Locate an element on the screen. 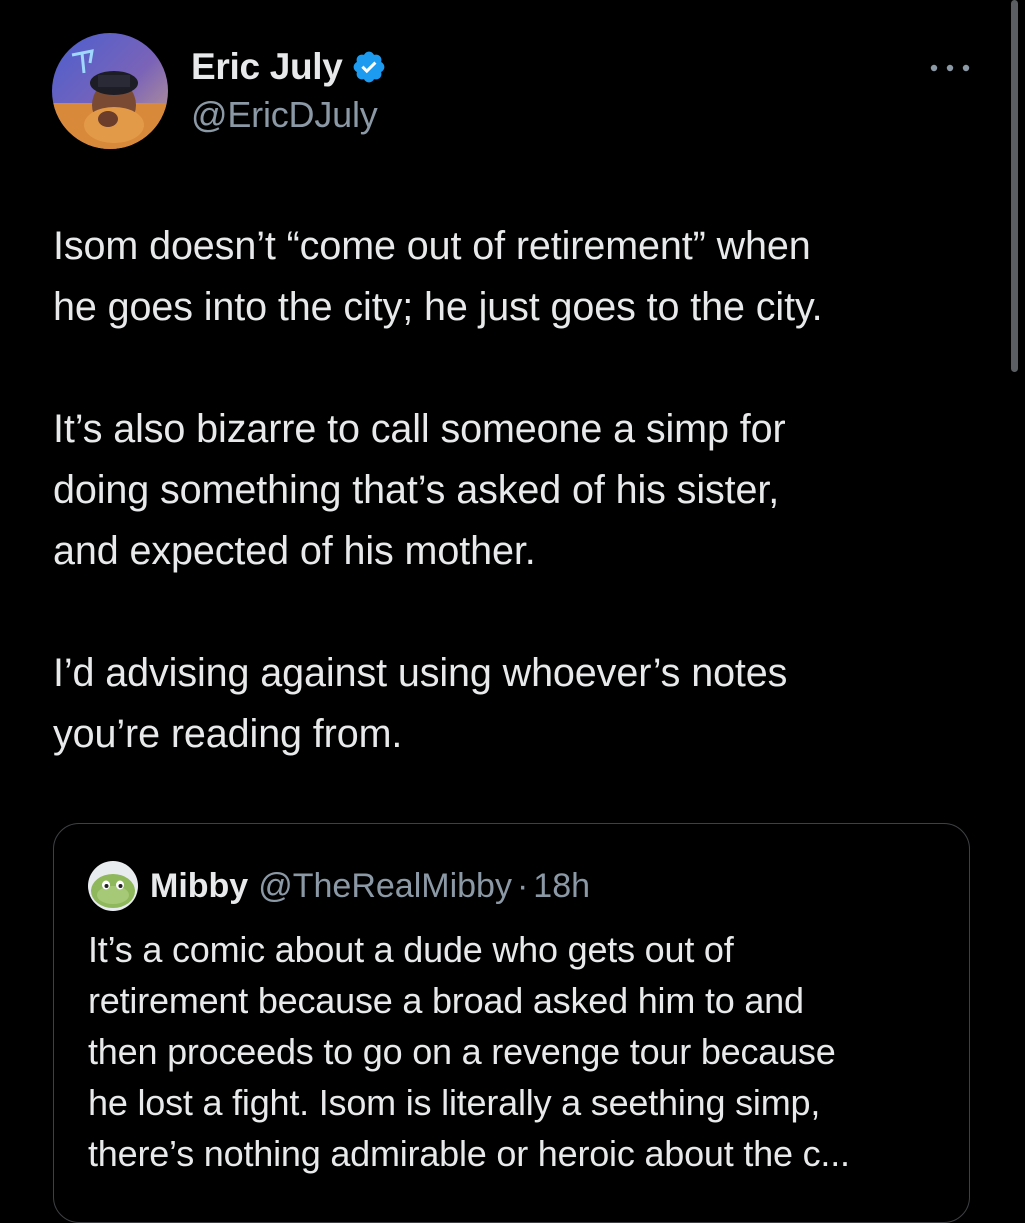 This screenshot has height=1223, width=1025. verified-badge-icon is located at coordinates (368, 67).